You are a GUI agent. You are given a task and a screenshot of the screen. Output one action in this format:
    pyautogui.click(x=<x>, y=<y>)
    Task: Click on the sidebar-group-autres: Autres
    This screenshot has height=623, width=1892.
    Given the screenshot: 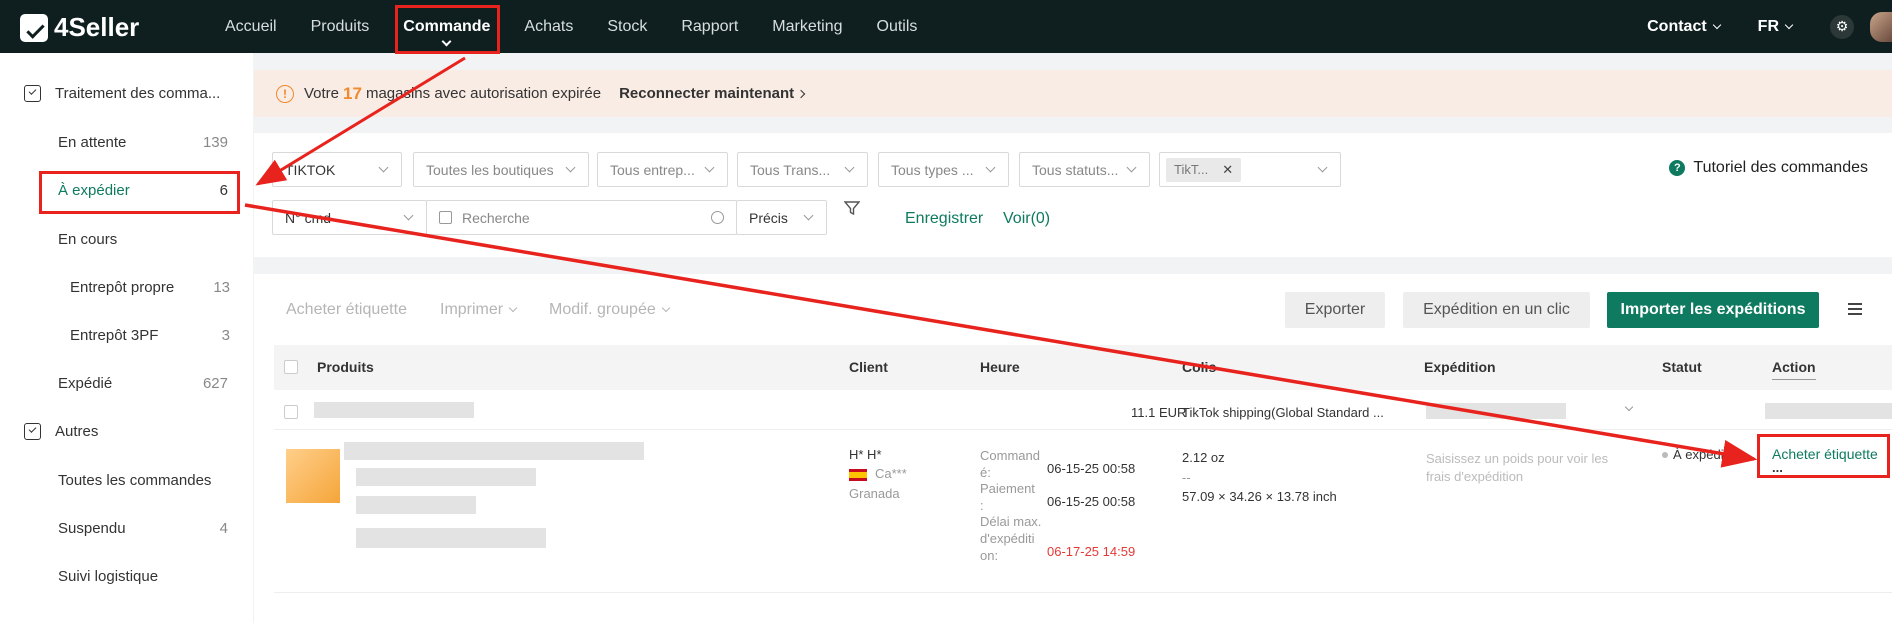 What is the action you would take?
    pyautogui.click(x=61, y=431)
    